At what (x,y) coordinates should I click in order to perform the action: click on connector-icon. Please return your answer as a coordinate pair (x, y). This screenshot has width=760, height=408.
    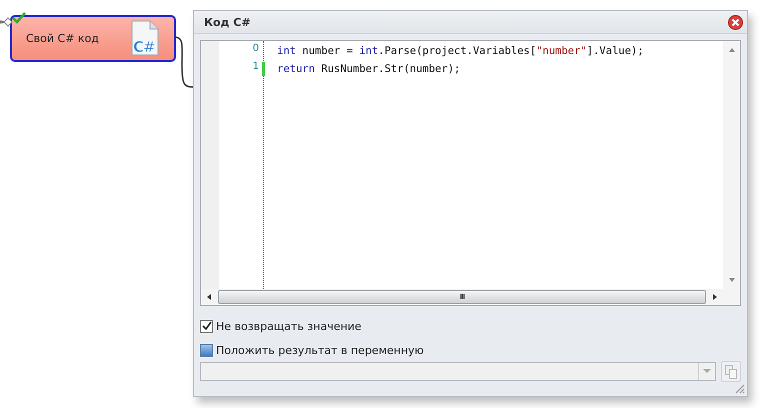
    Looking at the image, I should click on (7, 22).